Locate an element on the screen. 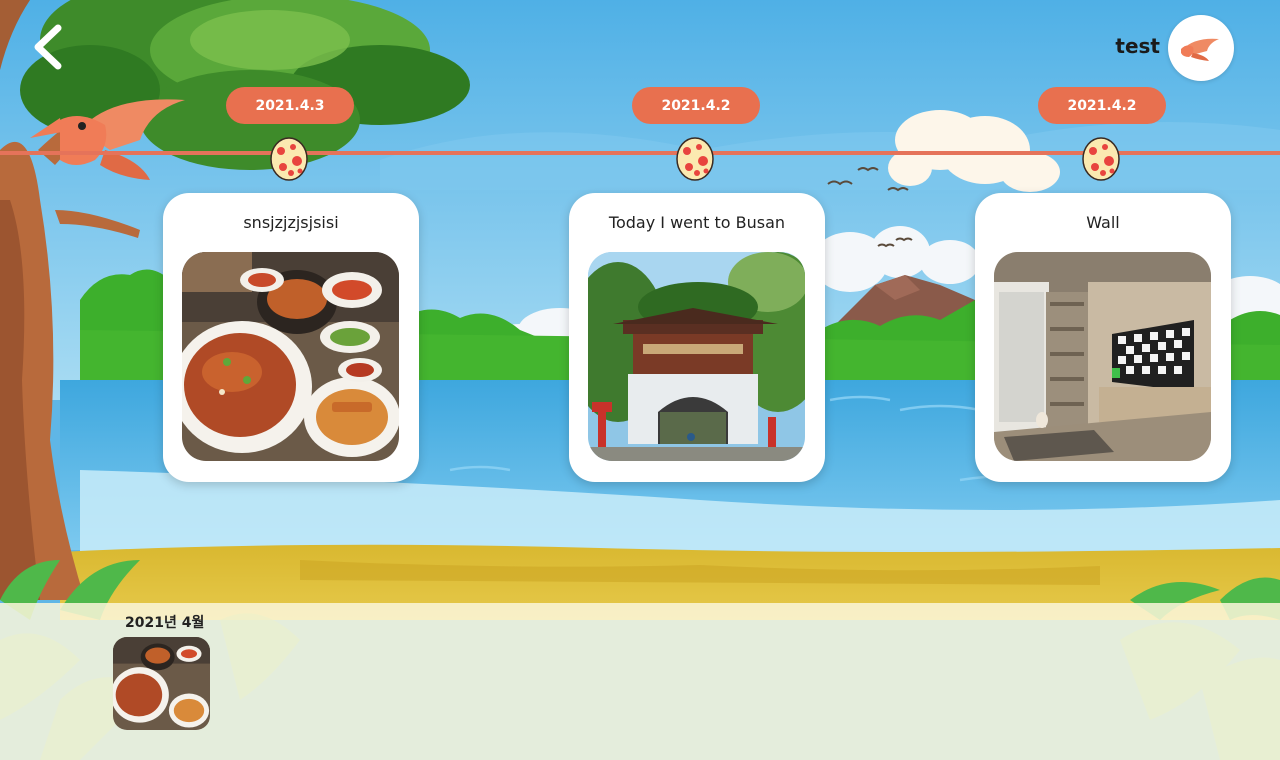  entry-date-pill: 2021.4.3 is located at coordinates (290, 105).